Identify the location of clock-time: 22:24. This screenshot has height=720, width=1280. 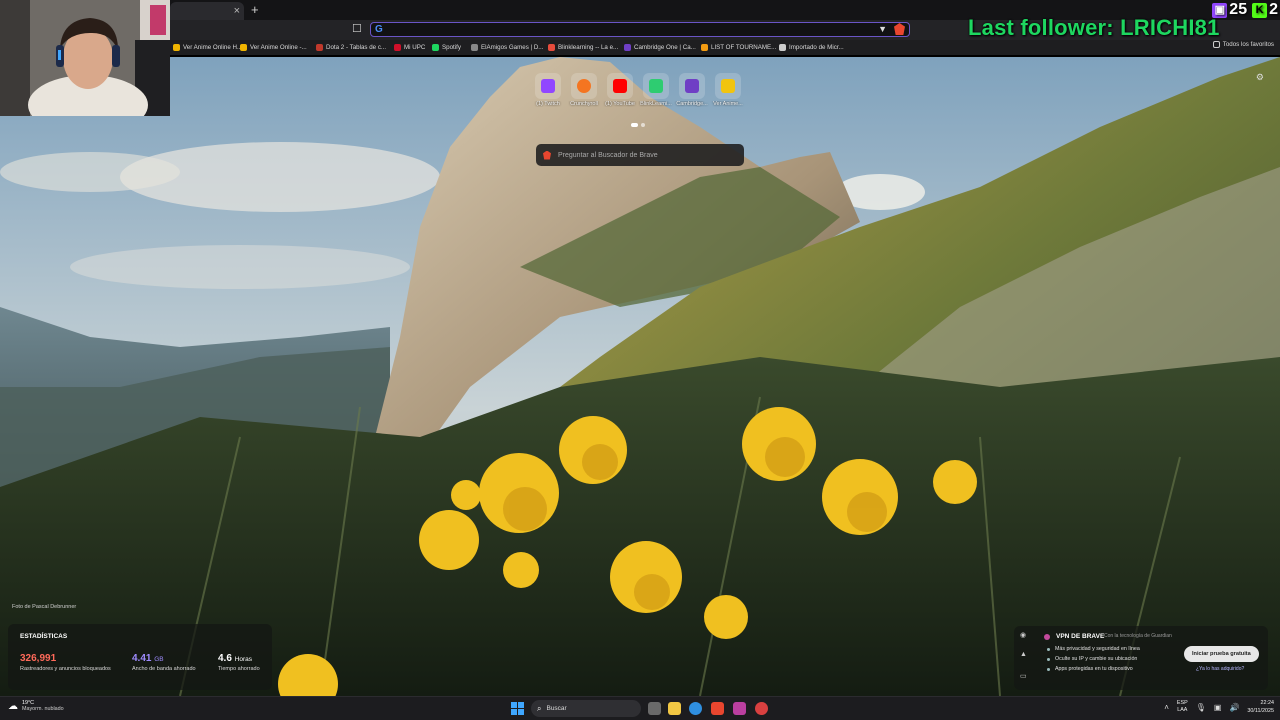
(1267, 703).